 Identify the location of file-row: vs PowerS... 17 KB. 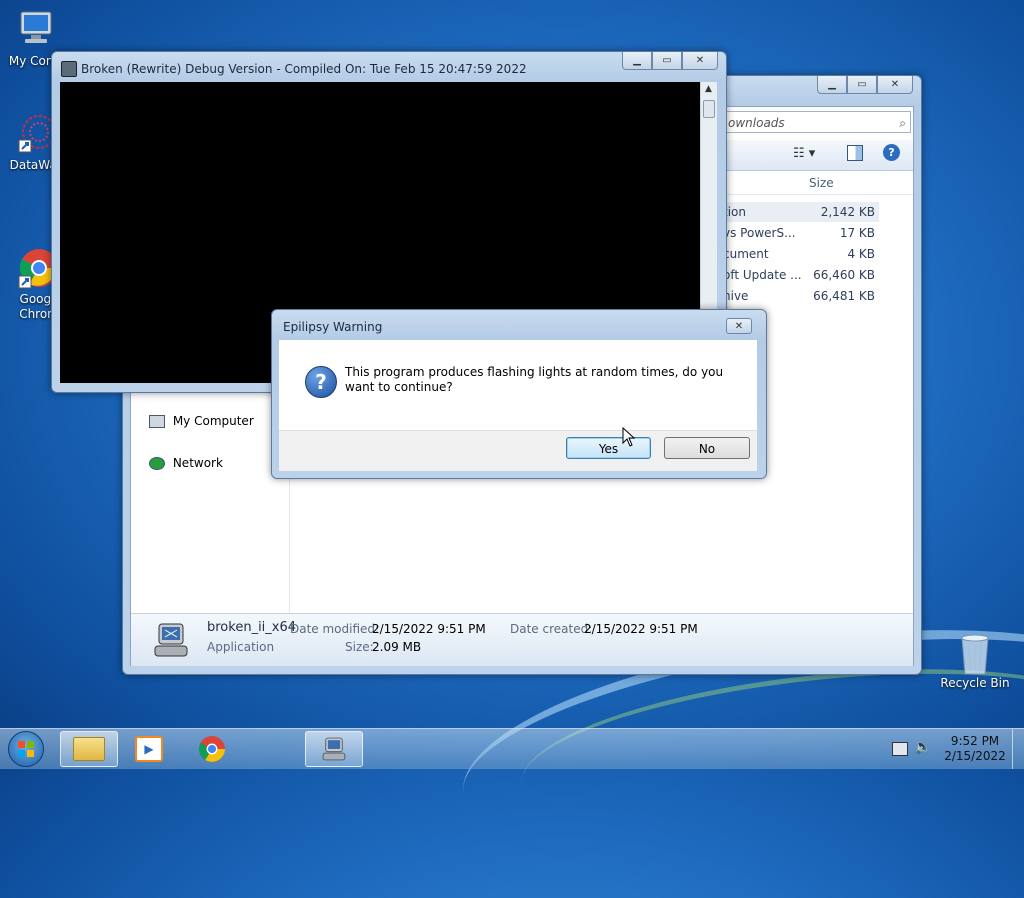
(801, 233).